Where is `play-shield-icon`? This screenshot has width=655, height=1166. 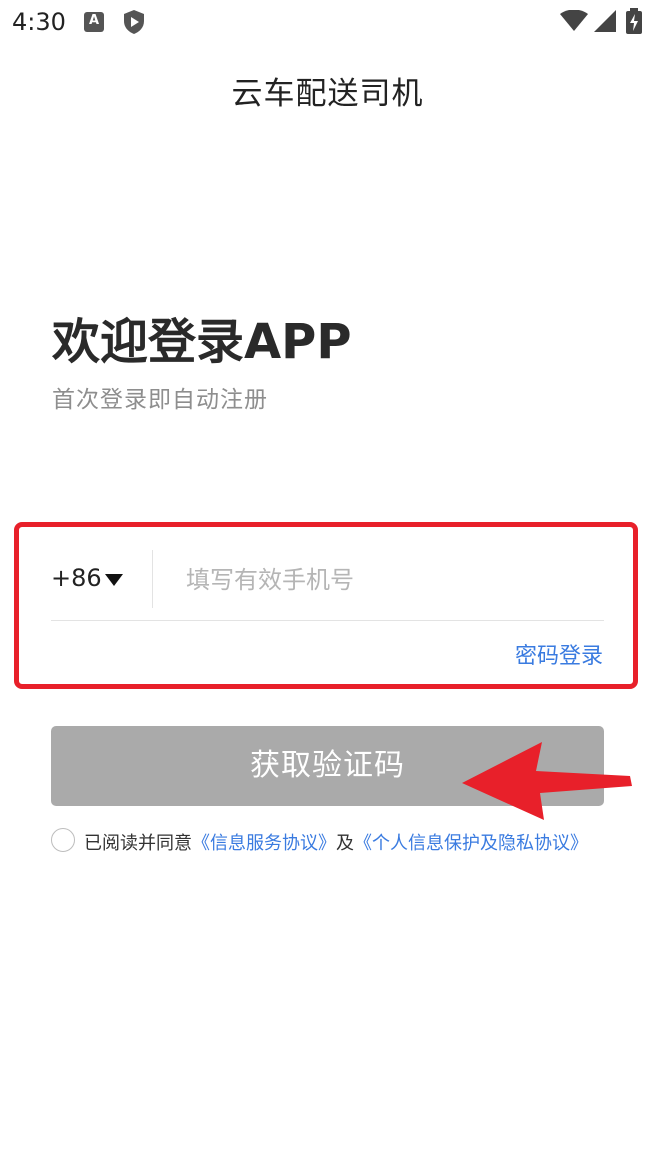
play-shield-icon is located at coordinates (134, 22).